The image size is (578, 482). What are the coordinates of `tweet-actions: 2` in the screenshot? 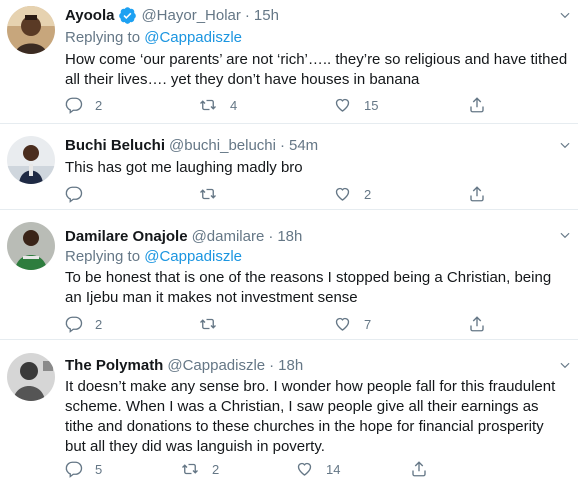 It's located at (305, 195).